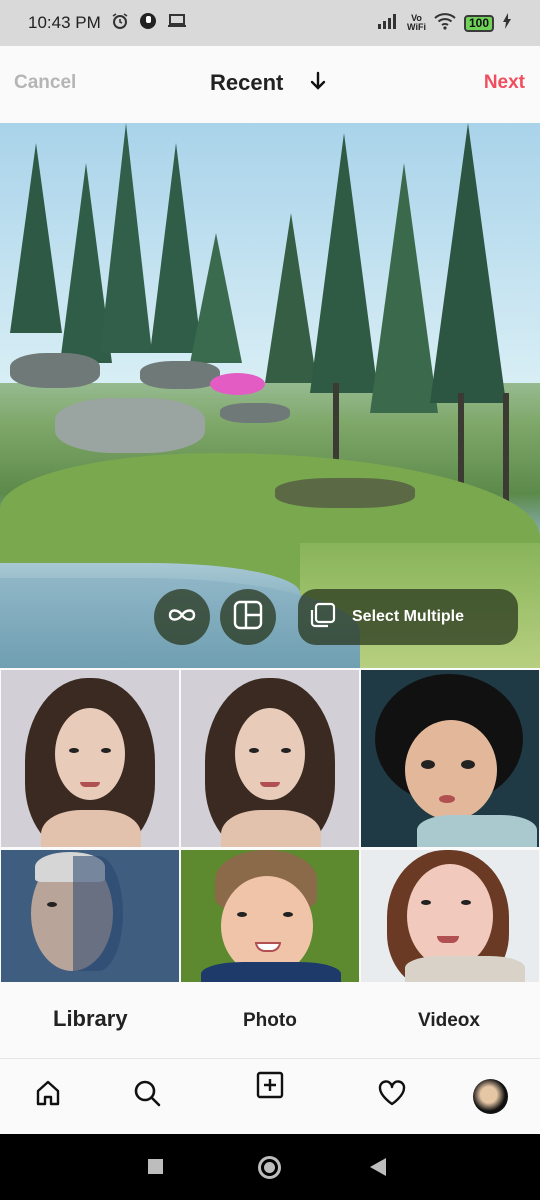 The height and width of the screenshot is (1200, 540). I want to click on heart-icon, so click(392, 1095).